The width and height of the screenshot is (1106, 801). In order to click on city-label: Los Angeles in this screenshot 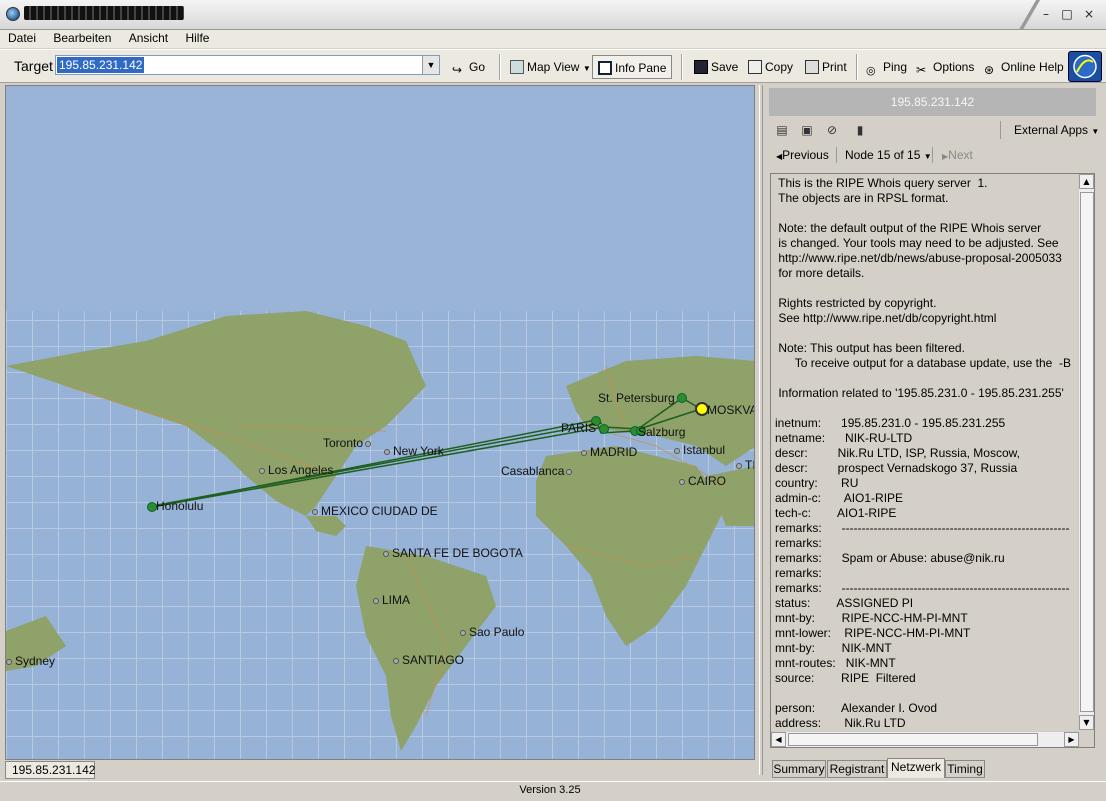, I will do `click(296, 470)`.